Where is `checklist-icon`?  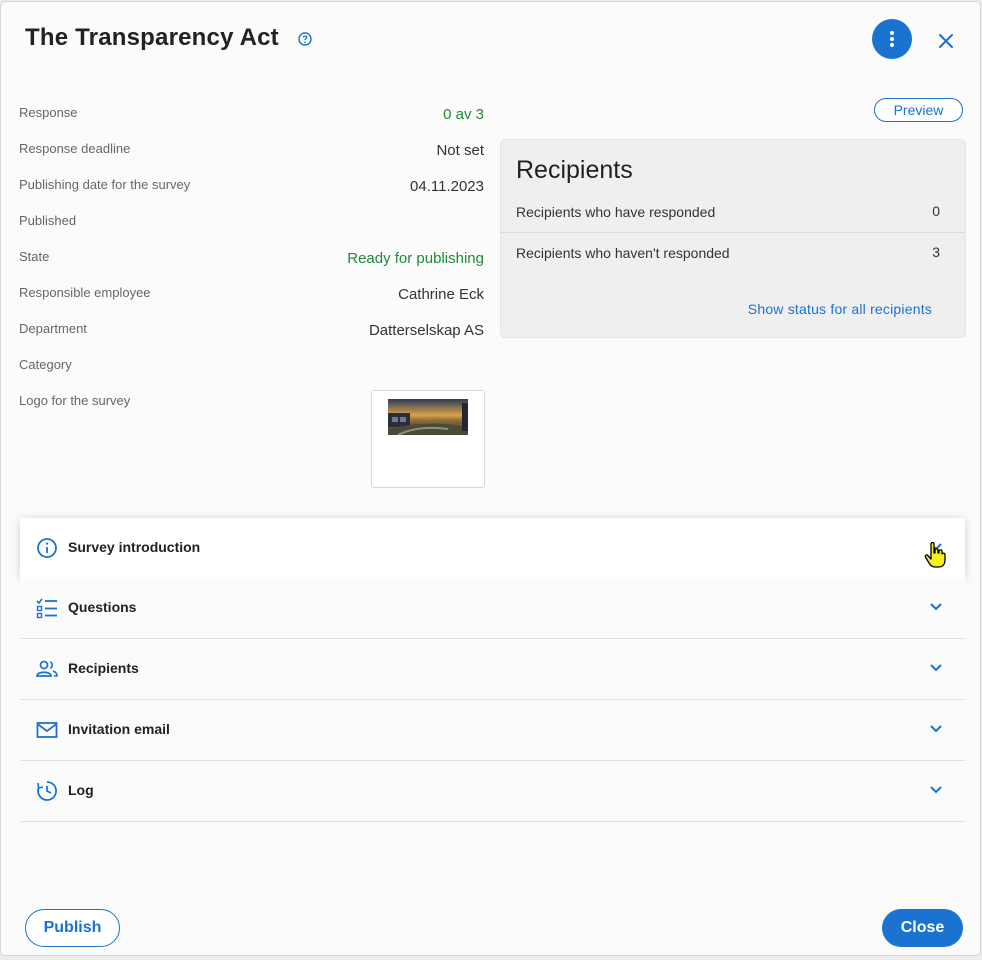 checklist-icon is located at coordinates (46, 608).